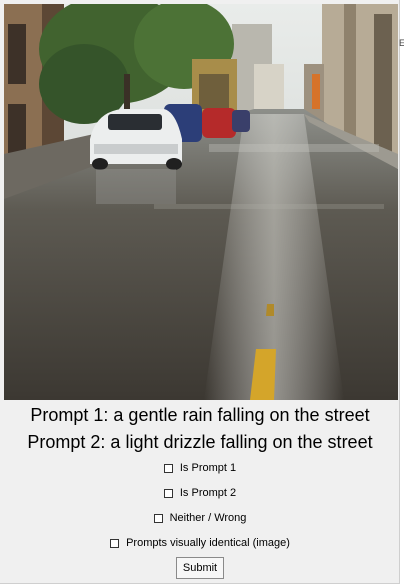 This screenshot has width=404, height=586. Describe the element at coordinates (200, 568) in the screenshot. I see `submit-button: Submit` at that location.